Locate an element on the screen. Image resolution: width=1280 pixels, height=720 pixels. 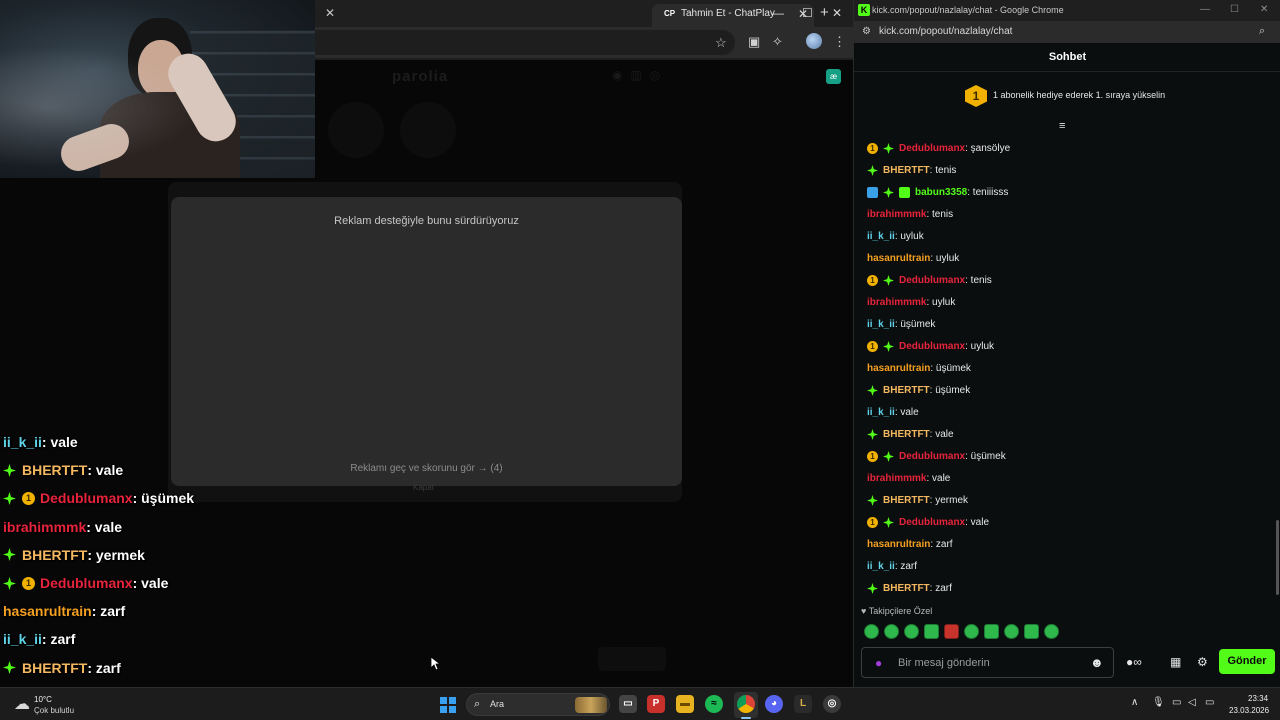
mic-icon: ● is located at coordinates (878, 663).